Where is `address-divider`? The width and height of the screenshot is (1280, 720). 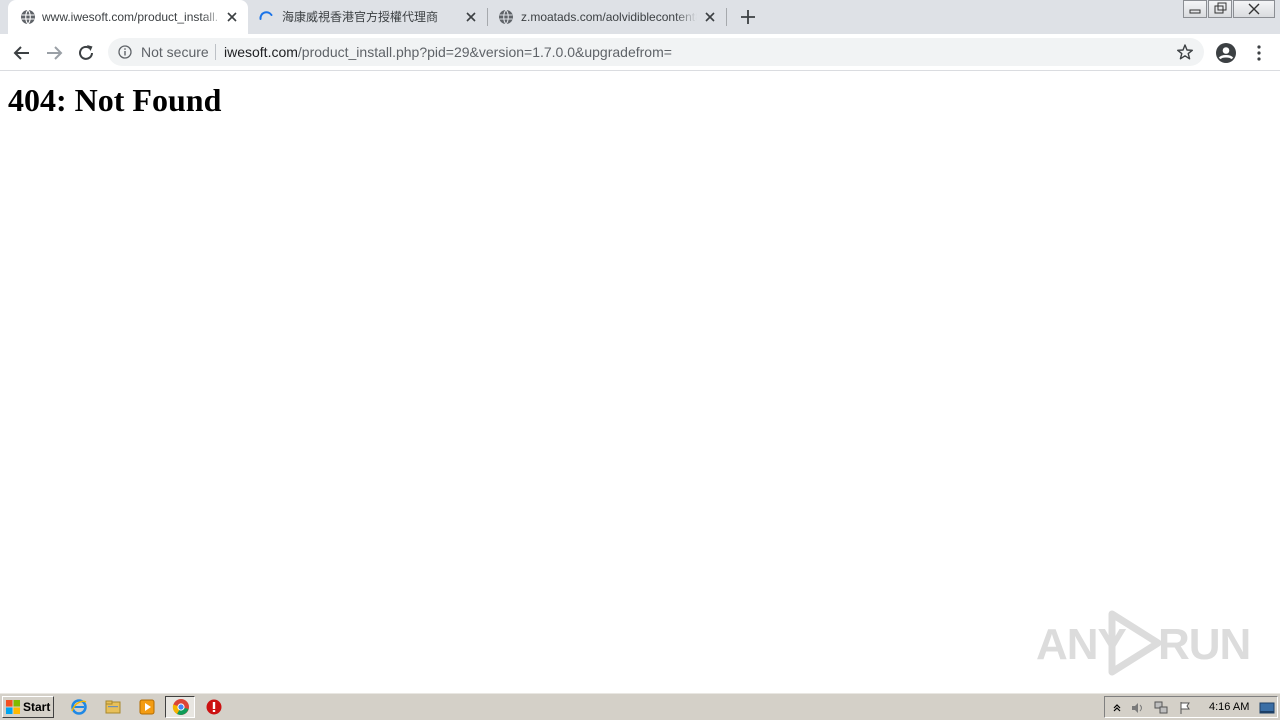 address-divider is located at coordinates (215, 52).